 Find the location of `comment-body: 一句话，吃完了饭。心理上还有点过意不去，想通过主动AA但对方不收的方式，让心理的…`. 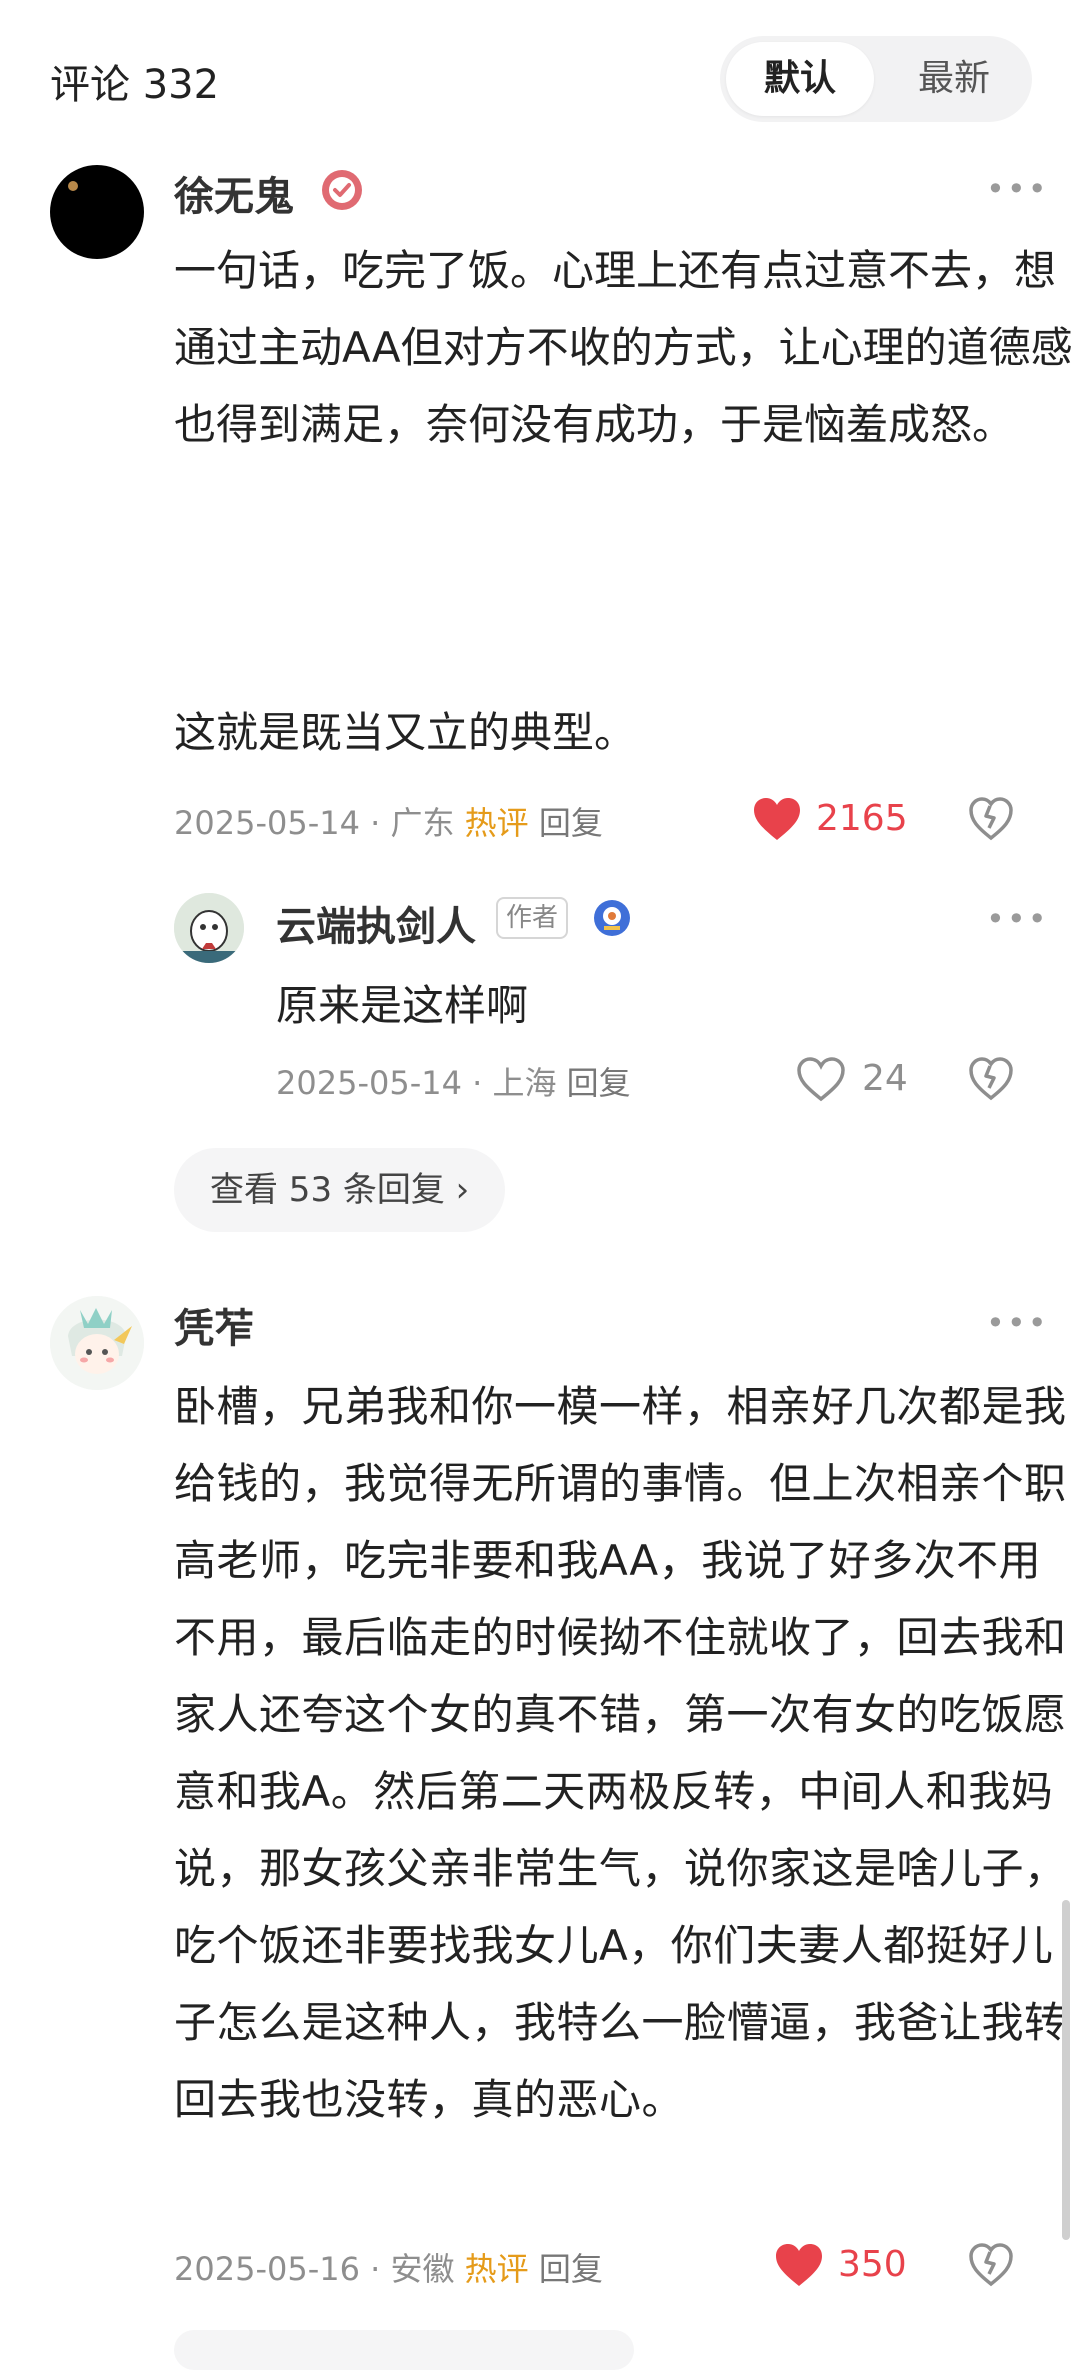

comment-body: 一句话，吃完了饭。心理上还有点过意不去，想通过主动AA但对方不收的方式，让心理的… is located at coordinates (623, 347).